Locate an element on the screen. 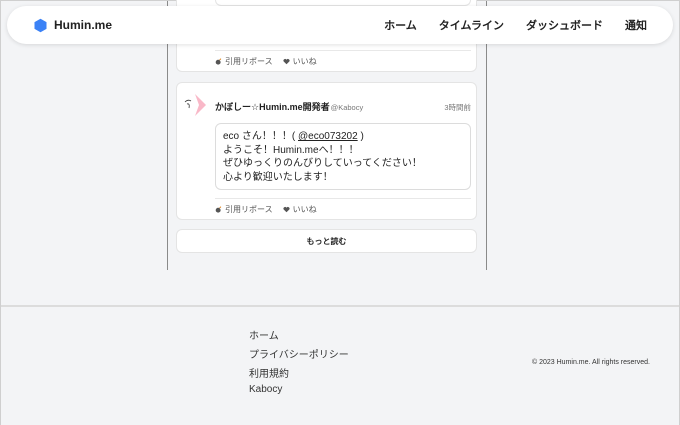 This screenshot has height=425, width=680. footer-link-privacy: プライバシーポリシー is located at coordinates (299, 353).